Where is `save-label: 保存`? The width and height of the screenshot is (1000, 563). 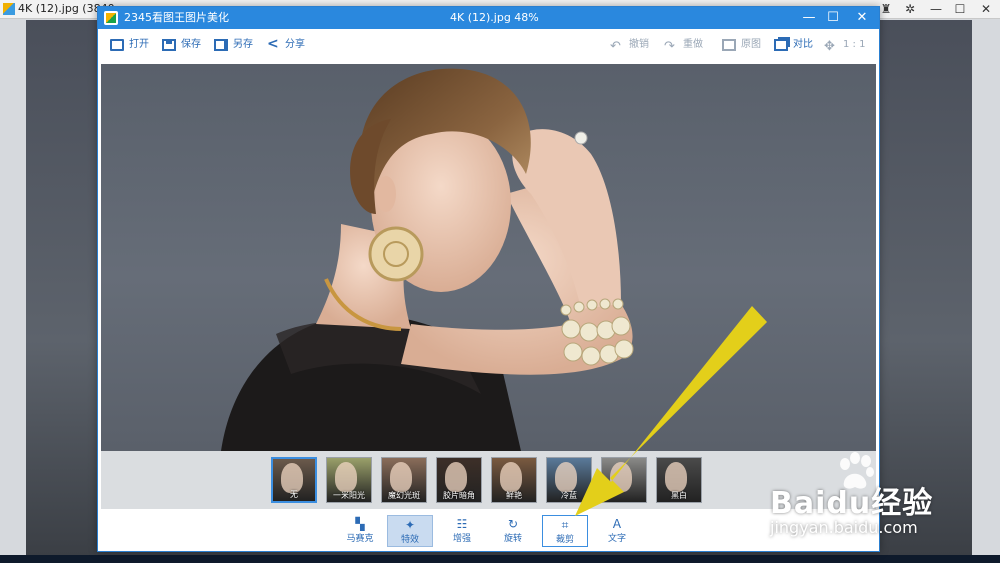 save-label: 保存 is located at coordinates (191, 44).